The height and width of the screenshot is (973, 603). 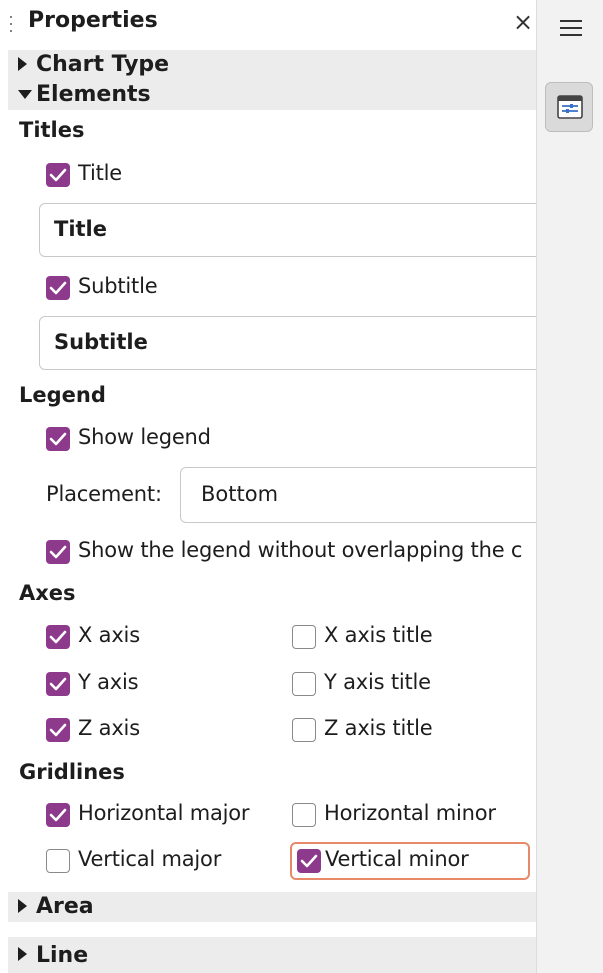 I want to click on title-input: Title, so click(x=287, y=230).